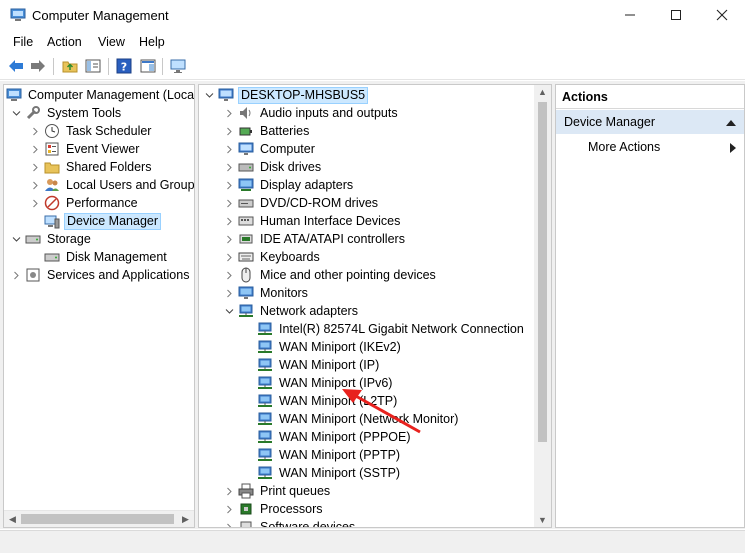 Image resolution: width=745 pixels, height=553 pixels. Describe the element at coordinates (311, 113) in the screenshot. I see `device-category: Audio inputs and outputs` at that location.